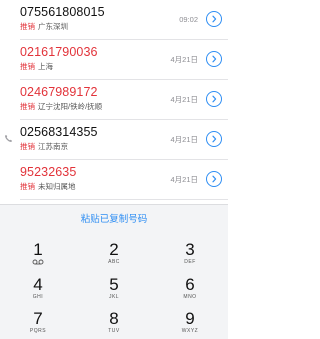  I want to click on key-letters: MNO, so click(190, 297).